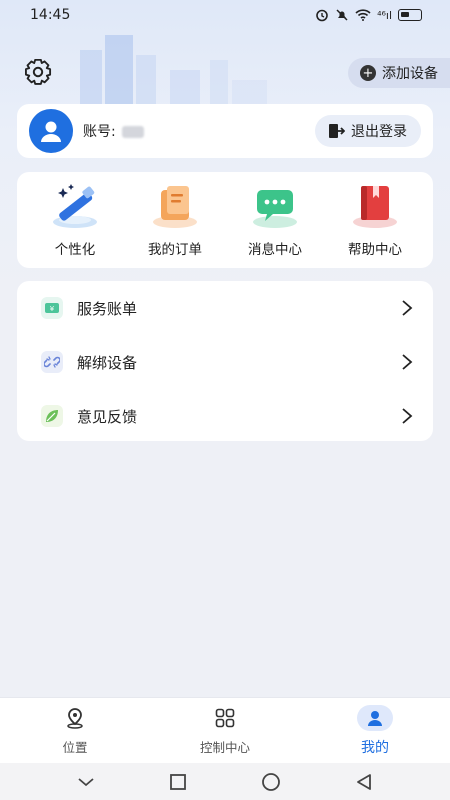 The height and width of the screenshot is (800, 450). What do you see at coordinates (410, 74) in the screenshot?
I see `add-device-label: 添加设备` at bounding box center [410, 74].